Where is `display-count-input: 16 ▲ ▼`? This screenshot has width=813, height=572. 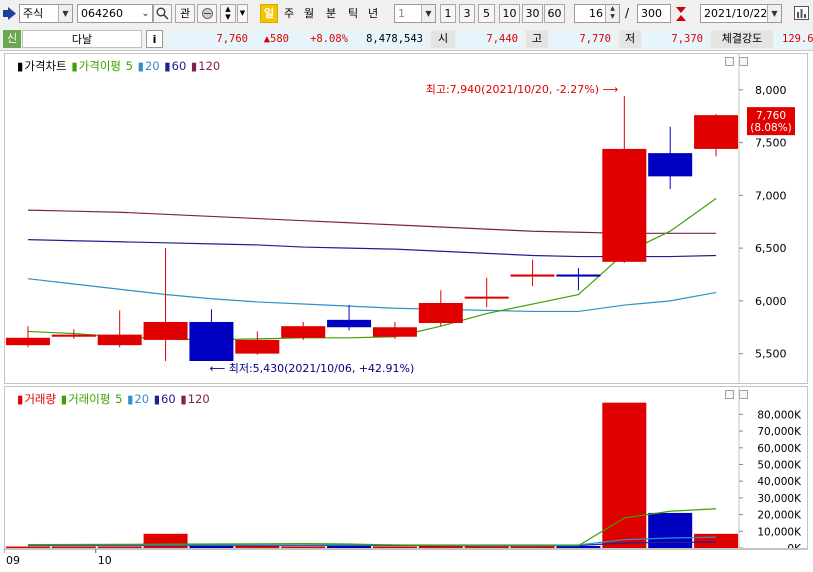
display-count-input: 16 ▲ ▼ is located at coordinates (597, 13).